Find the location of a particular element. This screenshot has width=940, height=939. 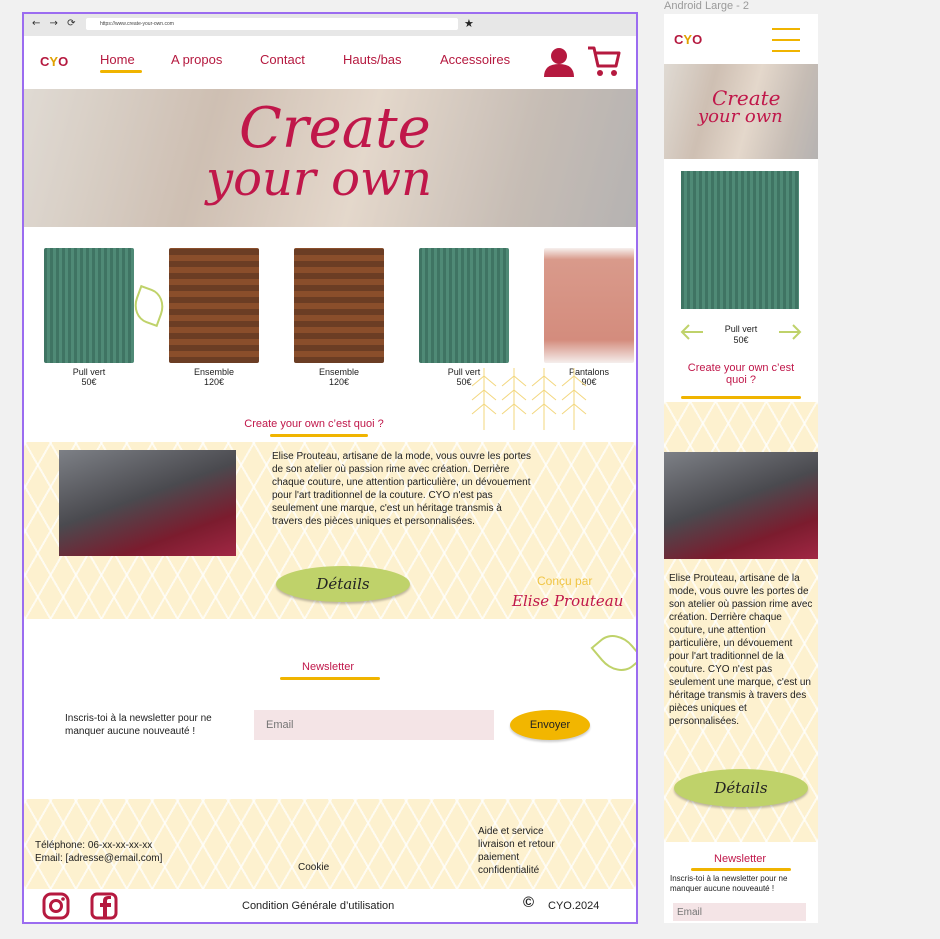

footer-delivery-link: livraison et retour is located at coordinates (516, 845).